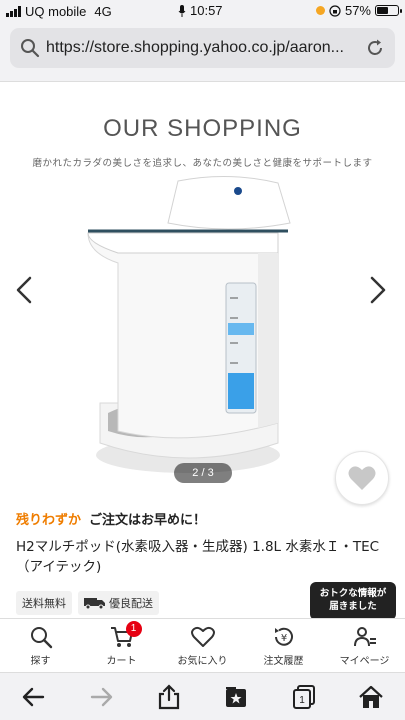  I want to click on stock-status-row: 残りわずか ご注文はお早めに！, so click(111, 518).